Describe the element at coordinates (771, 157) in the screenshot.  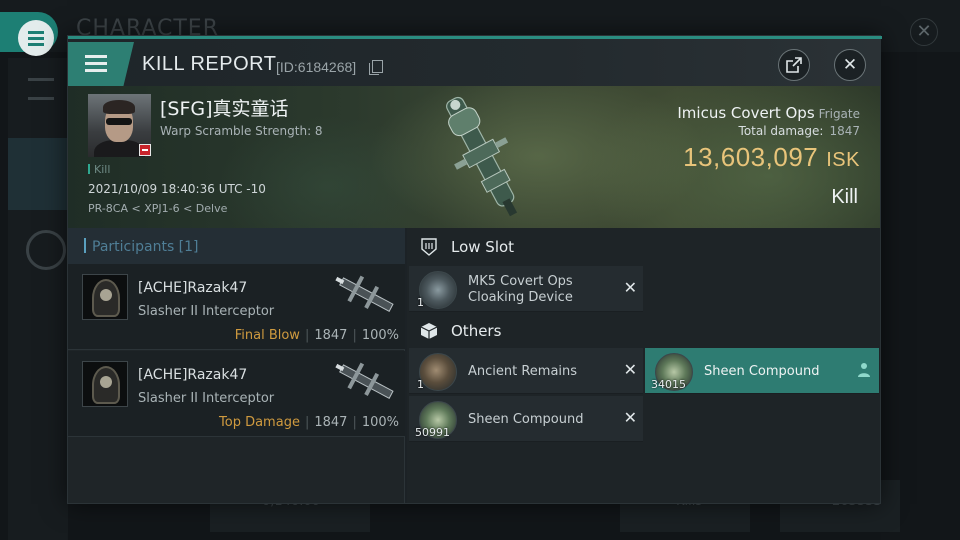
I see `isk-value: 13,603,097 ISK` at that location.